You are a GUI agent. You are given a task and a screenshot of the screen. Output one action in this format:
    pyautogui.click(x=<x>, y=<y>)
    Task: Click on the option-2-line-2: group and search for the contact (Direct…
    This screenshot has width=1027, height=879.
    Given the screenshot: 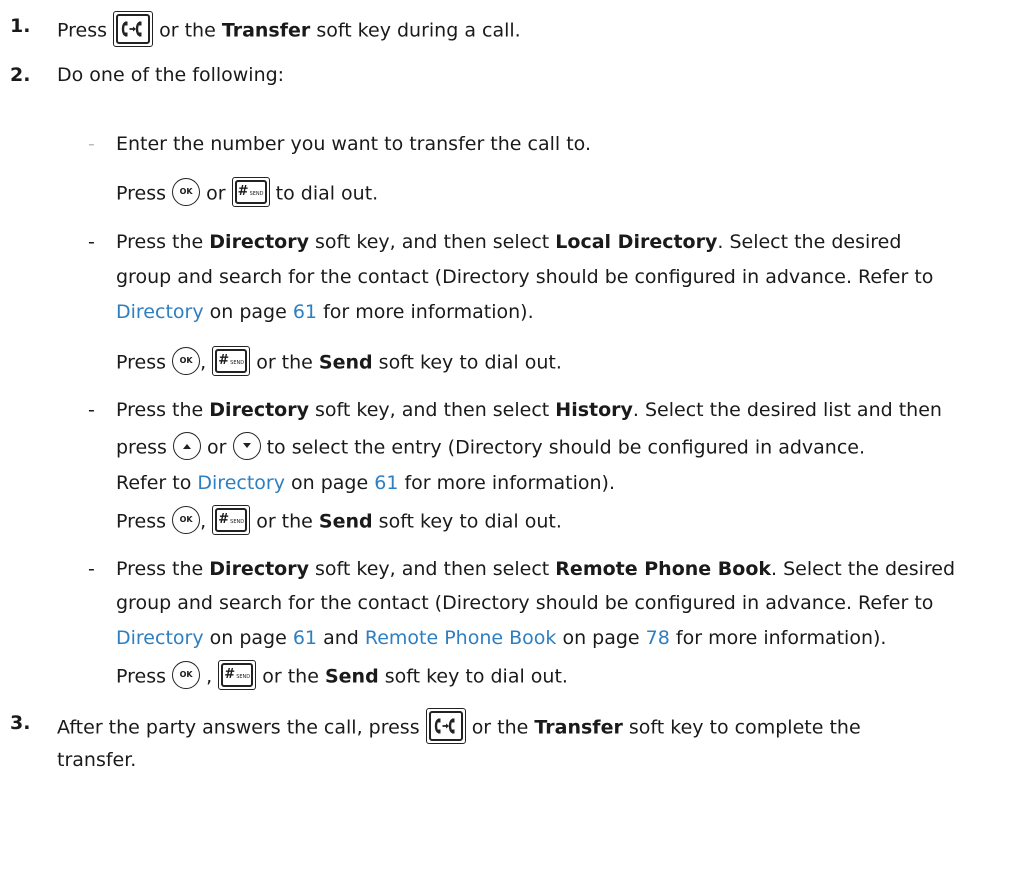 What is the action you would take?
    pyautogui.click(x=525, y=277)
    